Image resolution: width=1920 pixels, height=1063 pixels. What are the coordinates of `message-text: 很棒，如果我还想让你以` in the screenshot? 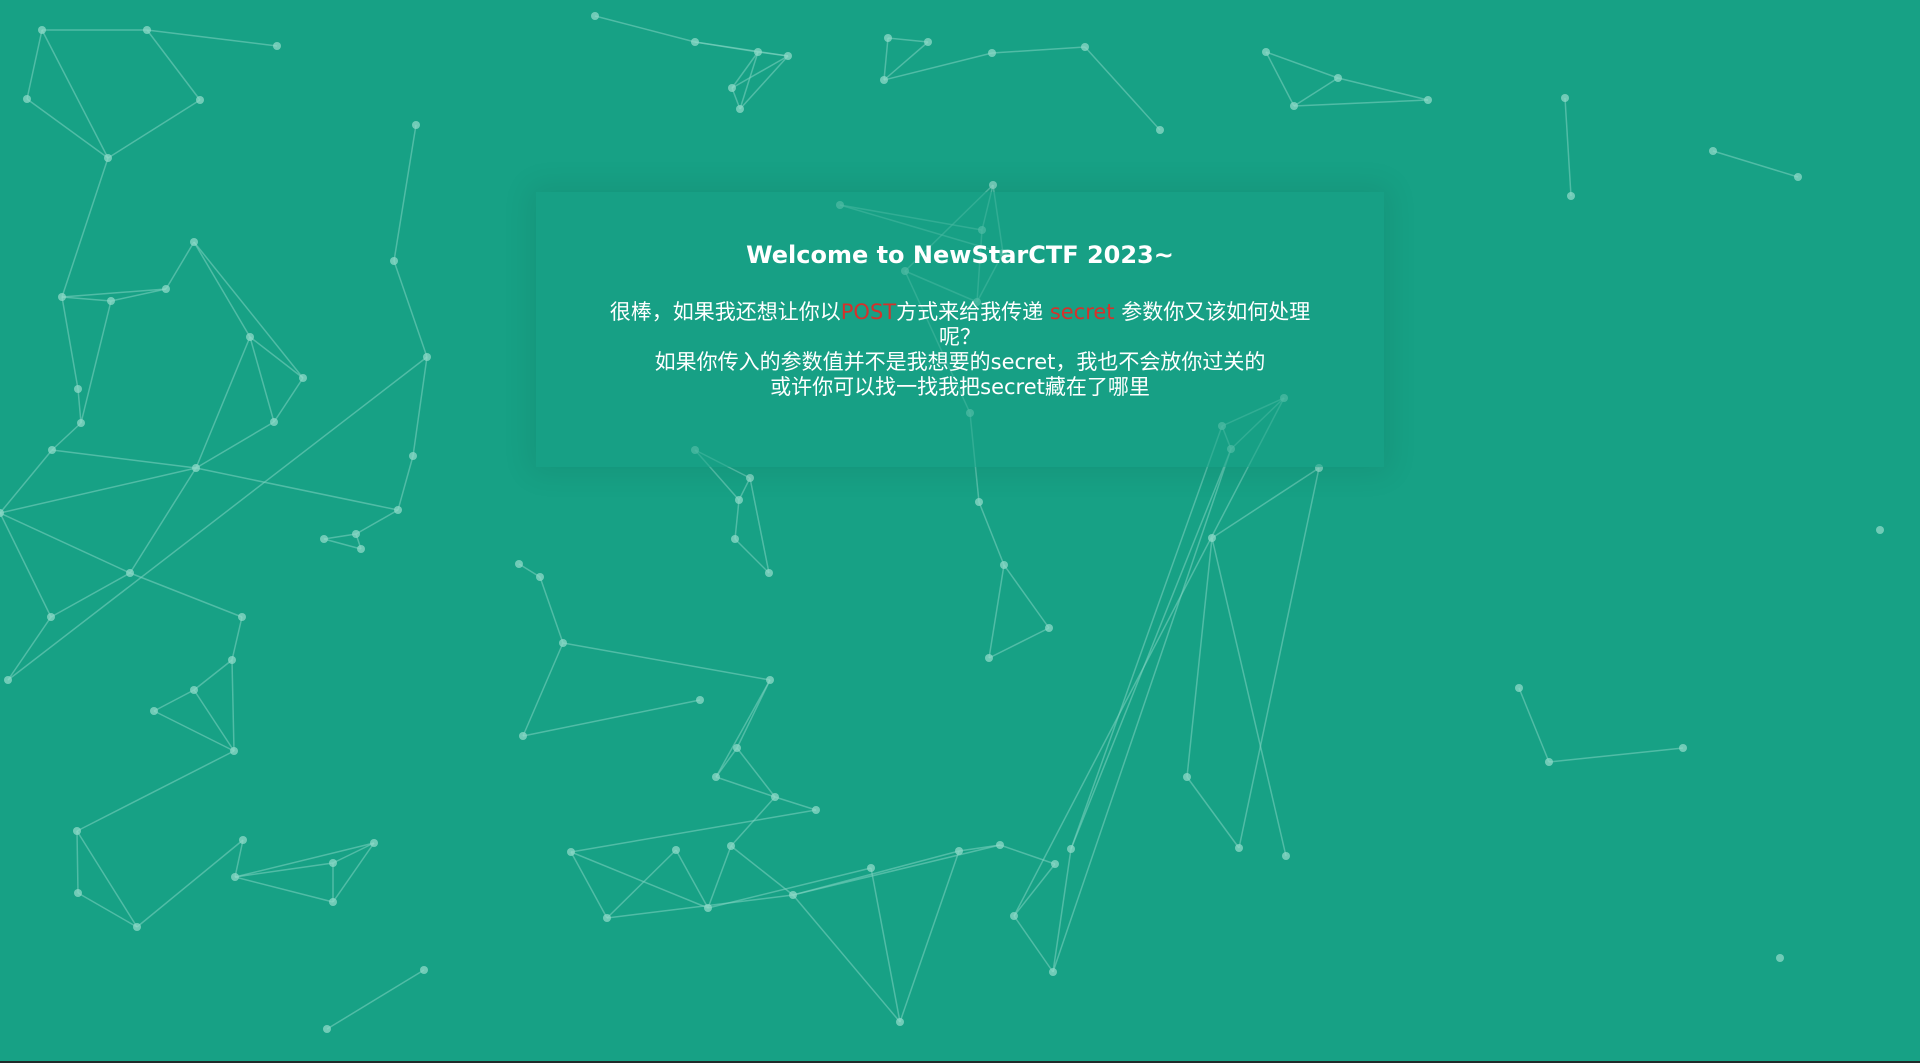 It's located at (725, 312).